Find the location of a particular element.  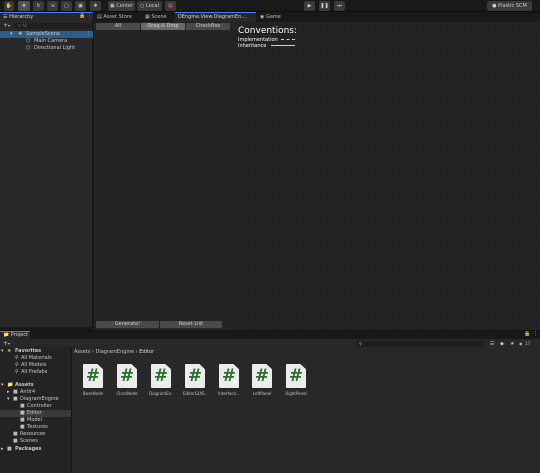

space-label: Local is located at coordinates (152, 6).